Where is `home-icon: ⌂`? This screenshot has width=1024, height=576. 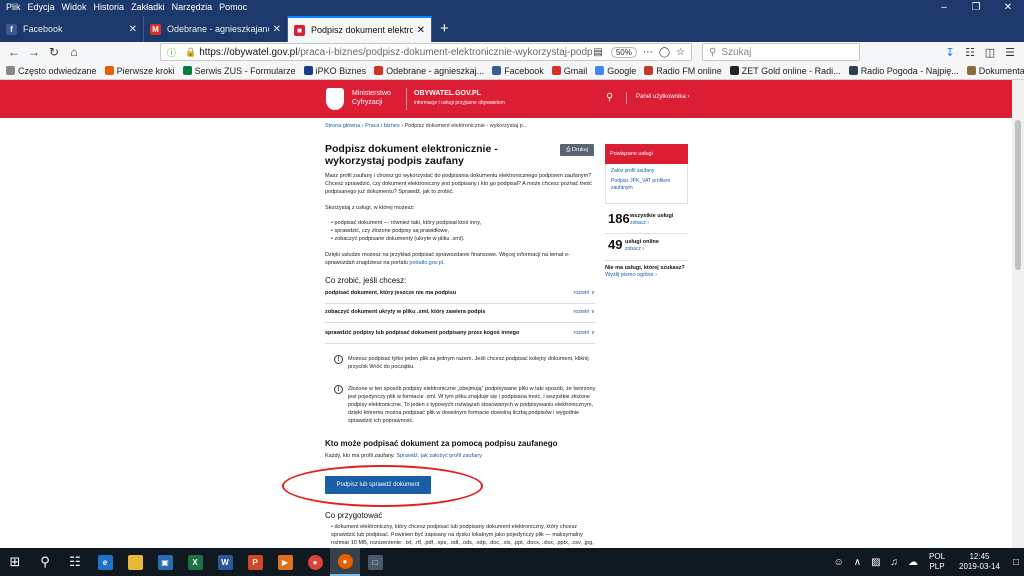
home-icon: ⌂ is located at coordinates (74, 52).